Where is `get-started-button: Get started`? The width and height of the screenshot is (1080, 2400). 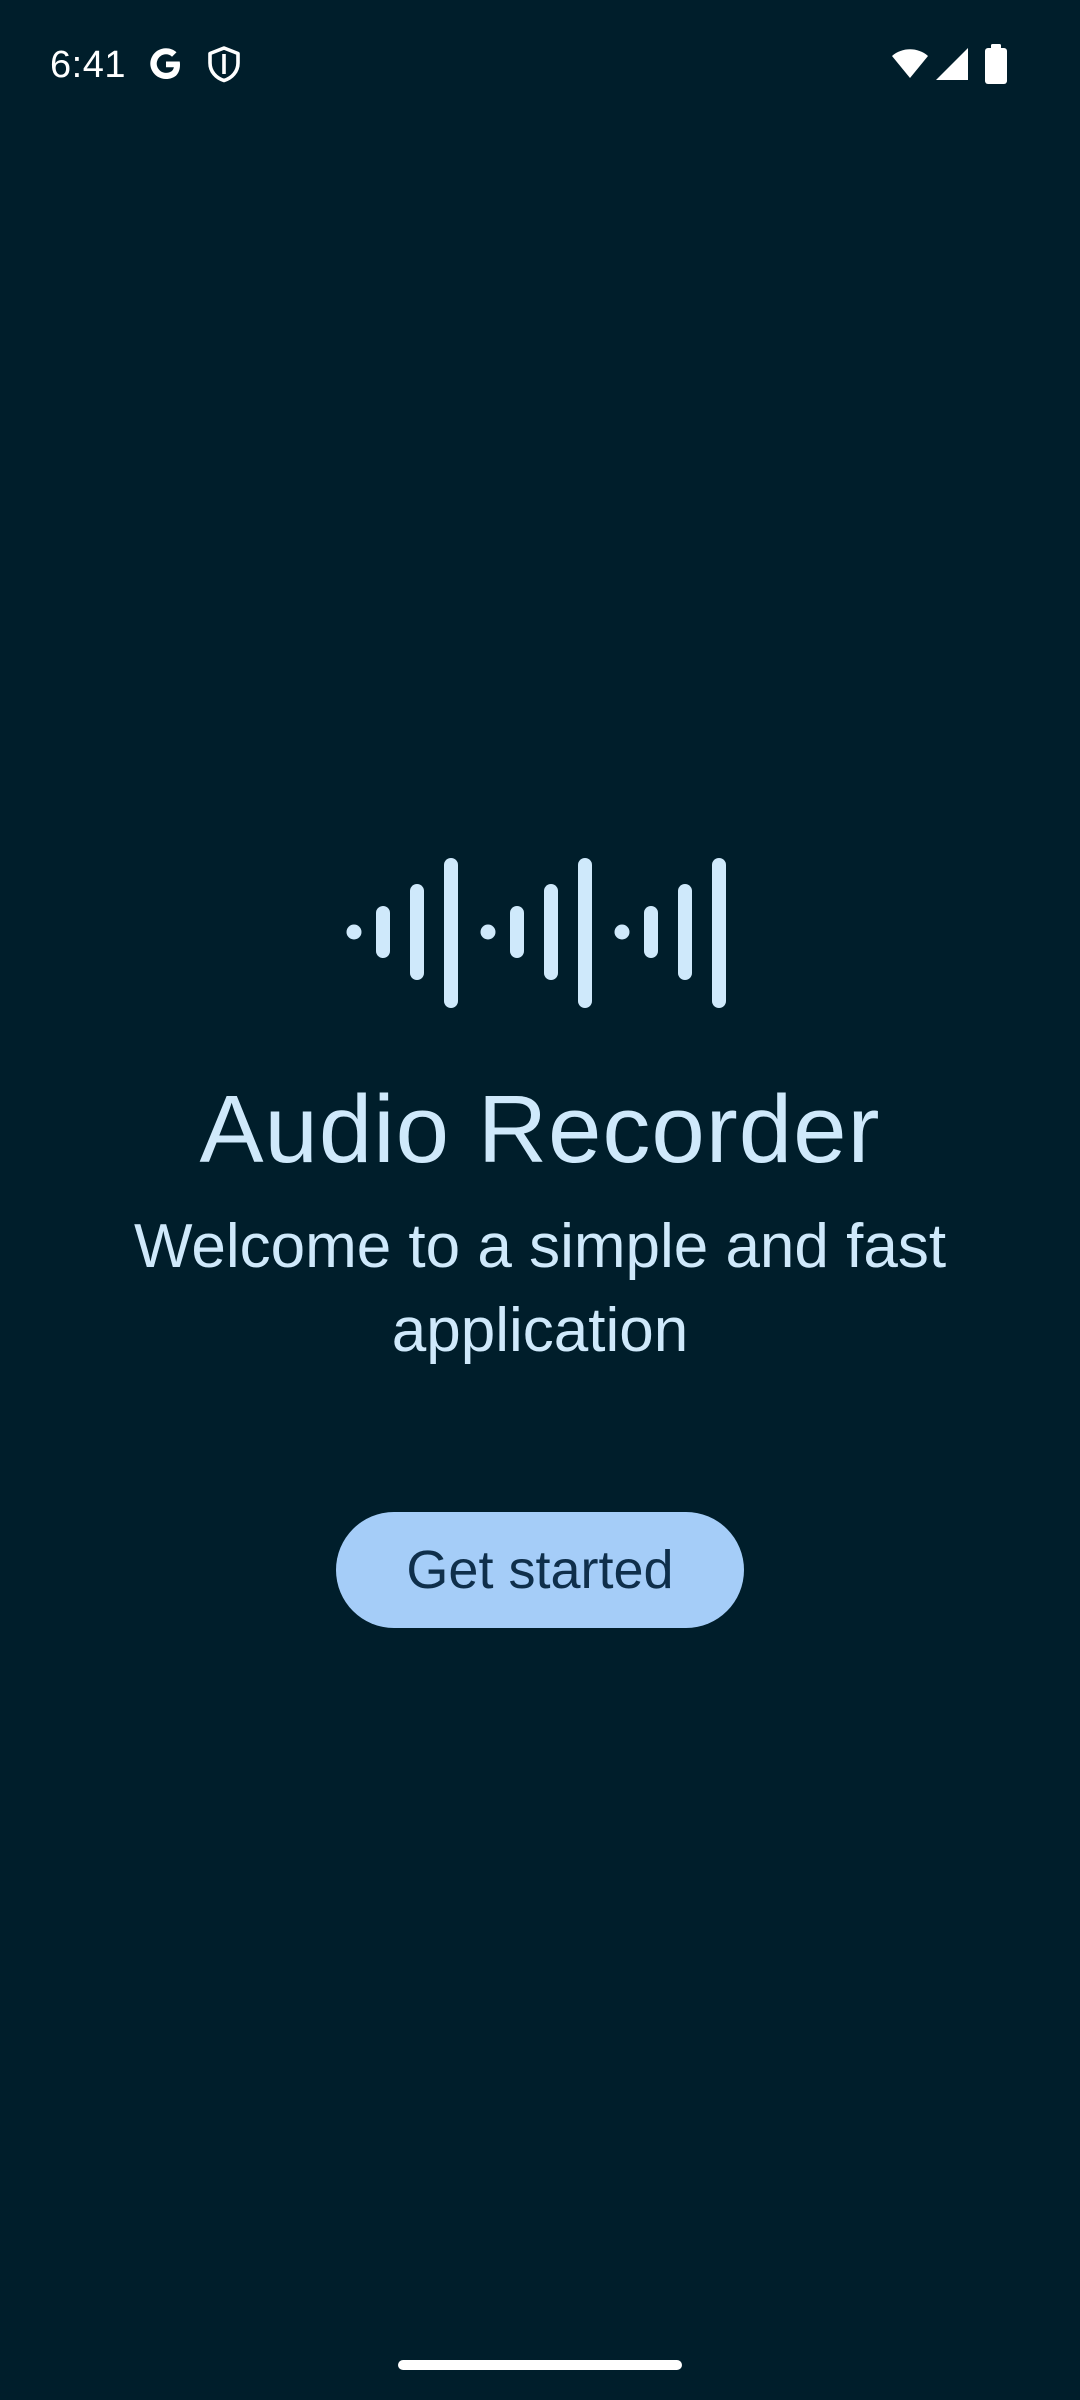
get-started-button: Get started is located at coordinates (540, 1570).